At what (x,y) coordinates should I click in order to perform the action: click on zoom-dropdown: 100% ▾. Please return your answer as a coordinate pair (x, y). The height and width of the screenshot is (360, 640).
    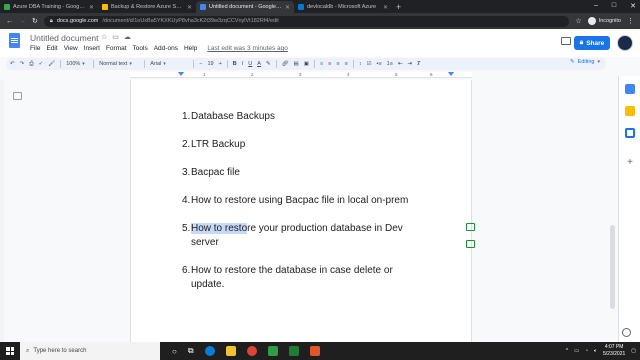
    Looking at the image, I should click on (77, 64).